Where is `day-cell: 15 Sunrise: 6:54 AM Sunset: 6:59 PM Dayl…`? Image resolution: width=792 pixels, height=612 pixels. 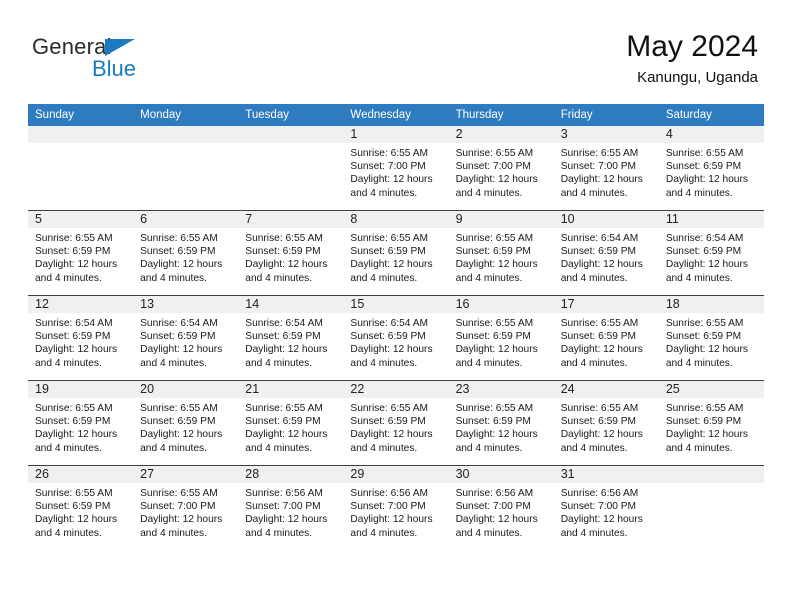 day-cell: 15 Sunrise: 6:54 AM Sunset: 6:59 PM Dayl… is located at coordinates (396, 338).